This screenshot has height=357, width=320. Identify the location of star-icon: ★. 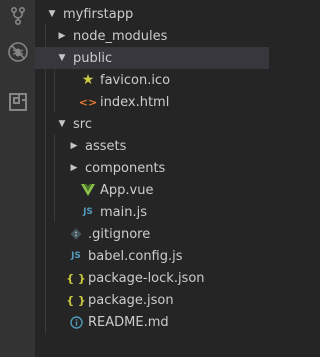
(88, 80).